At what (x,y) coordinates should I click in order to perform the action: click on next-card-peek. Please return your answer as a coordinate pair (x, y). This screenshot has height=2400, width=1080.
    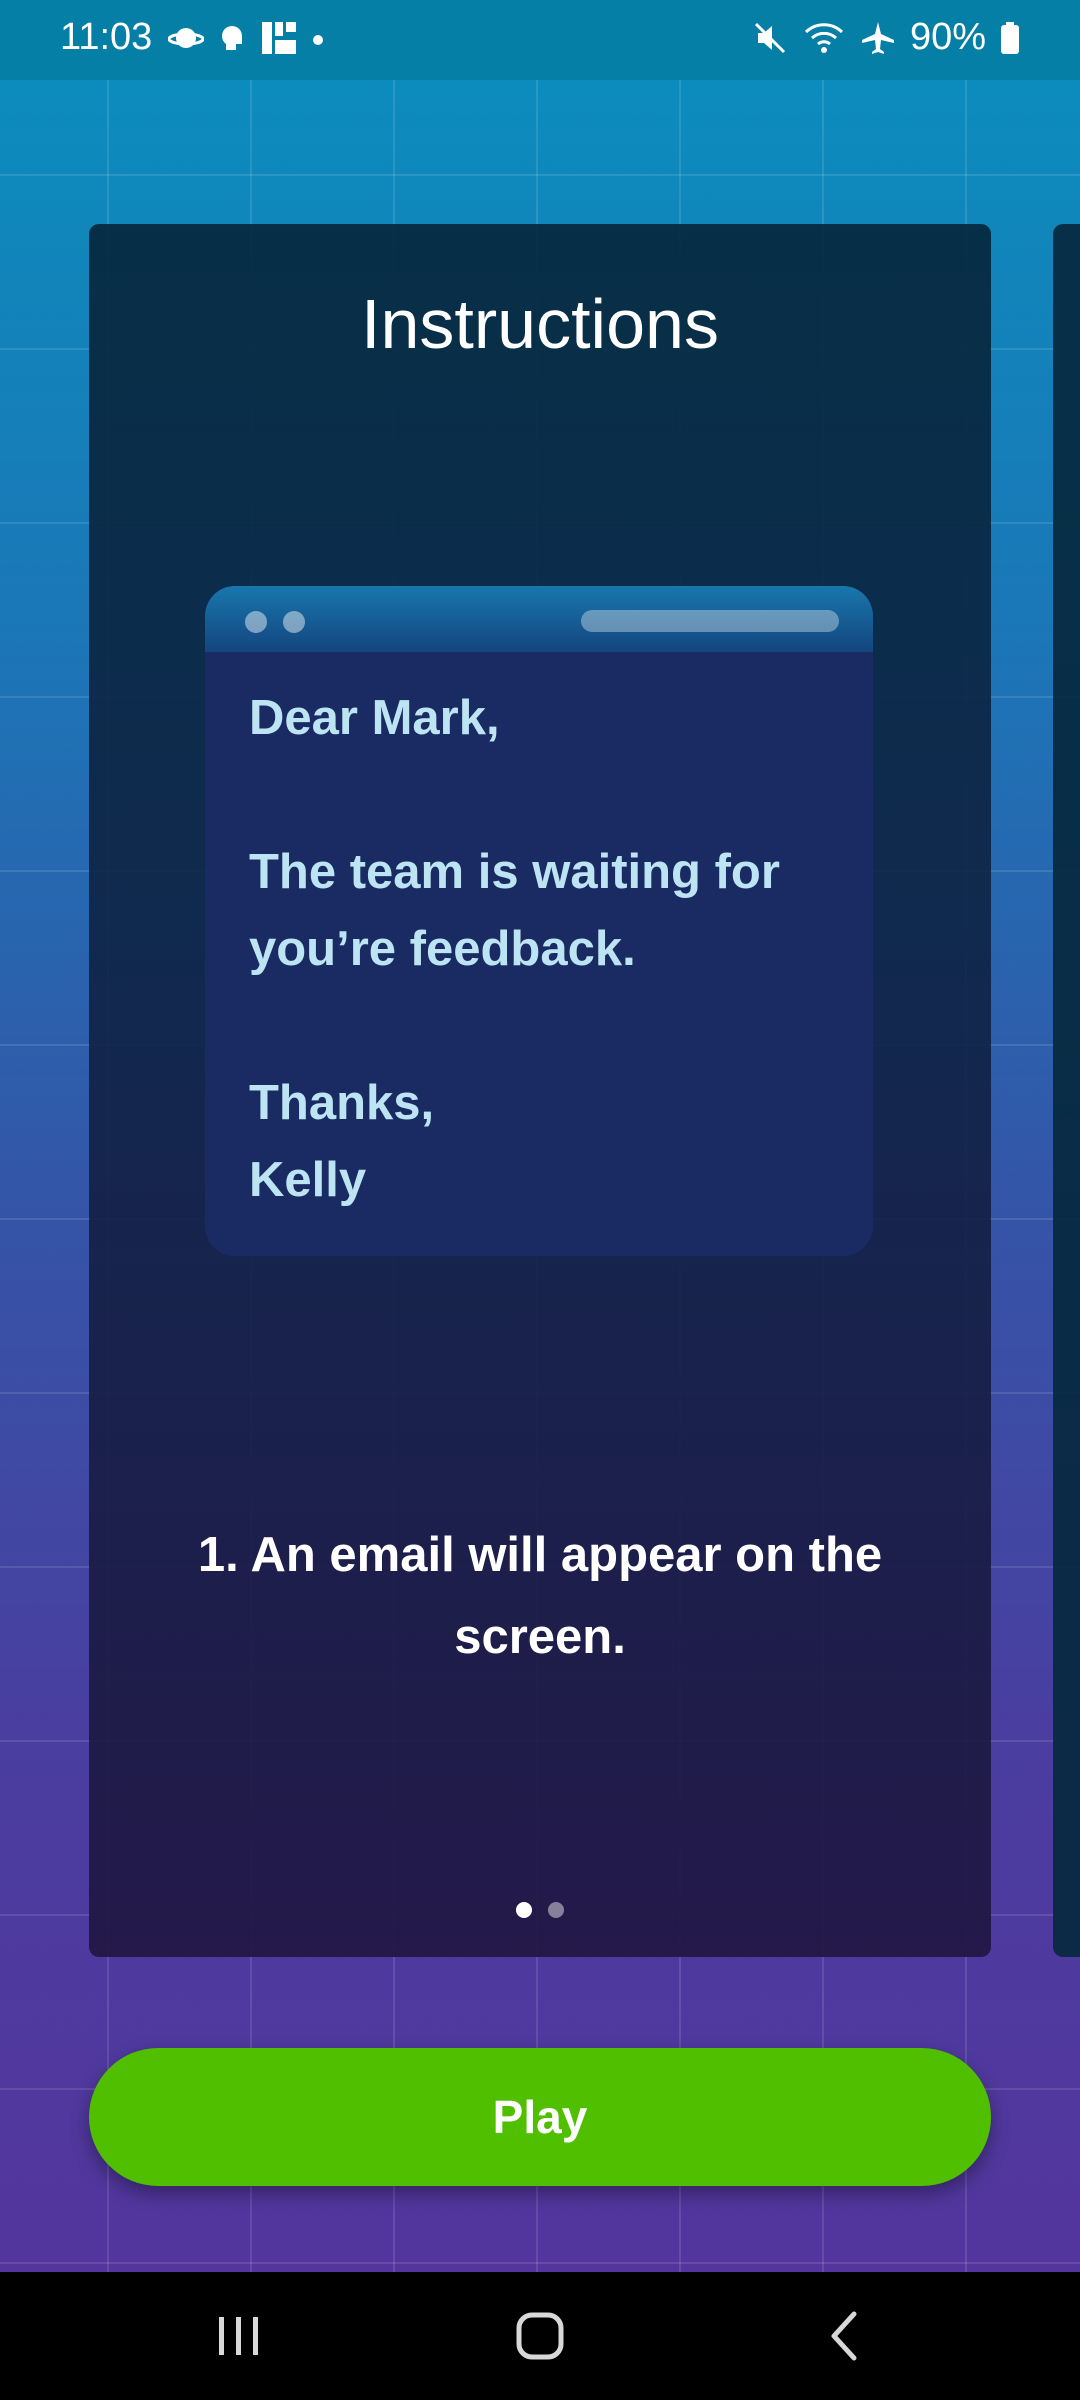
    Looking at the image, I should click on (1066, 1090).